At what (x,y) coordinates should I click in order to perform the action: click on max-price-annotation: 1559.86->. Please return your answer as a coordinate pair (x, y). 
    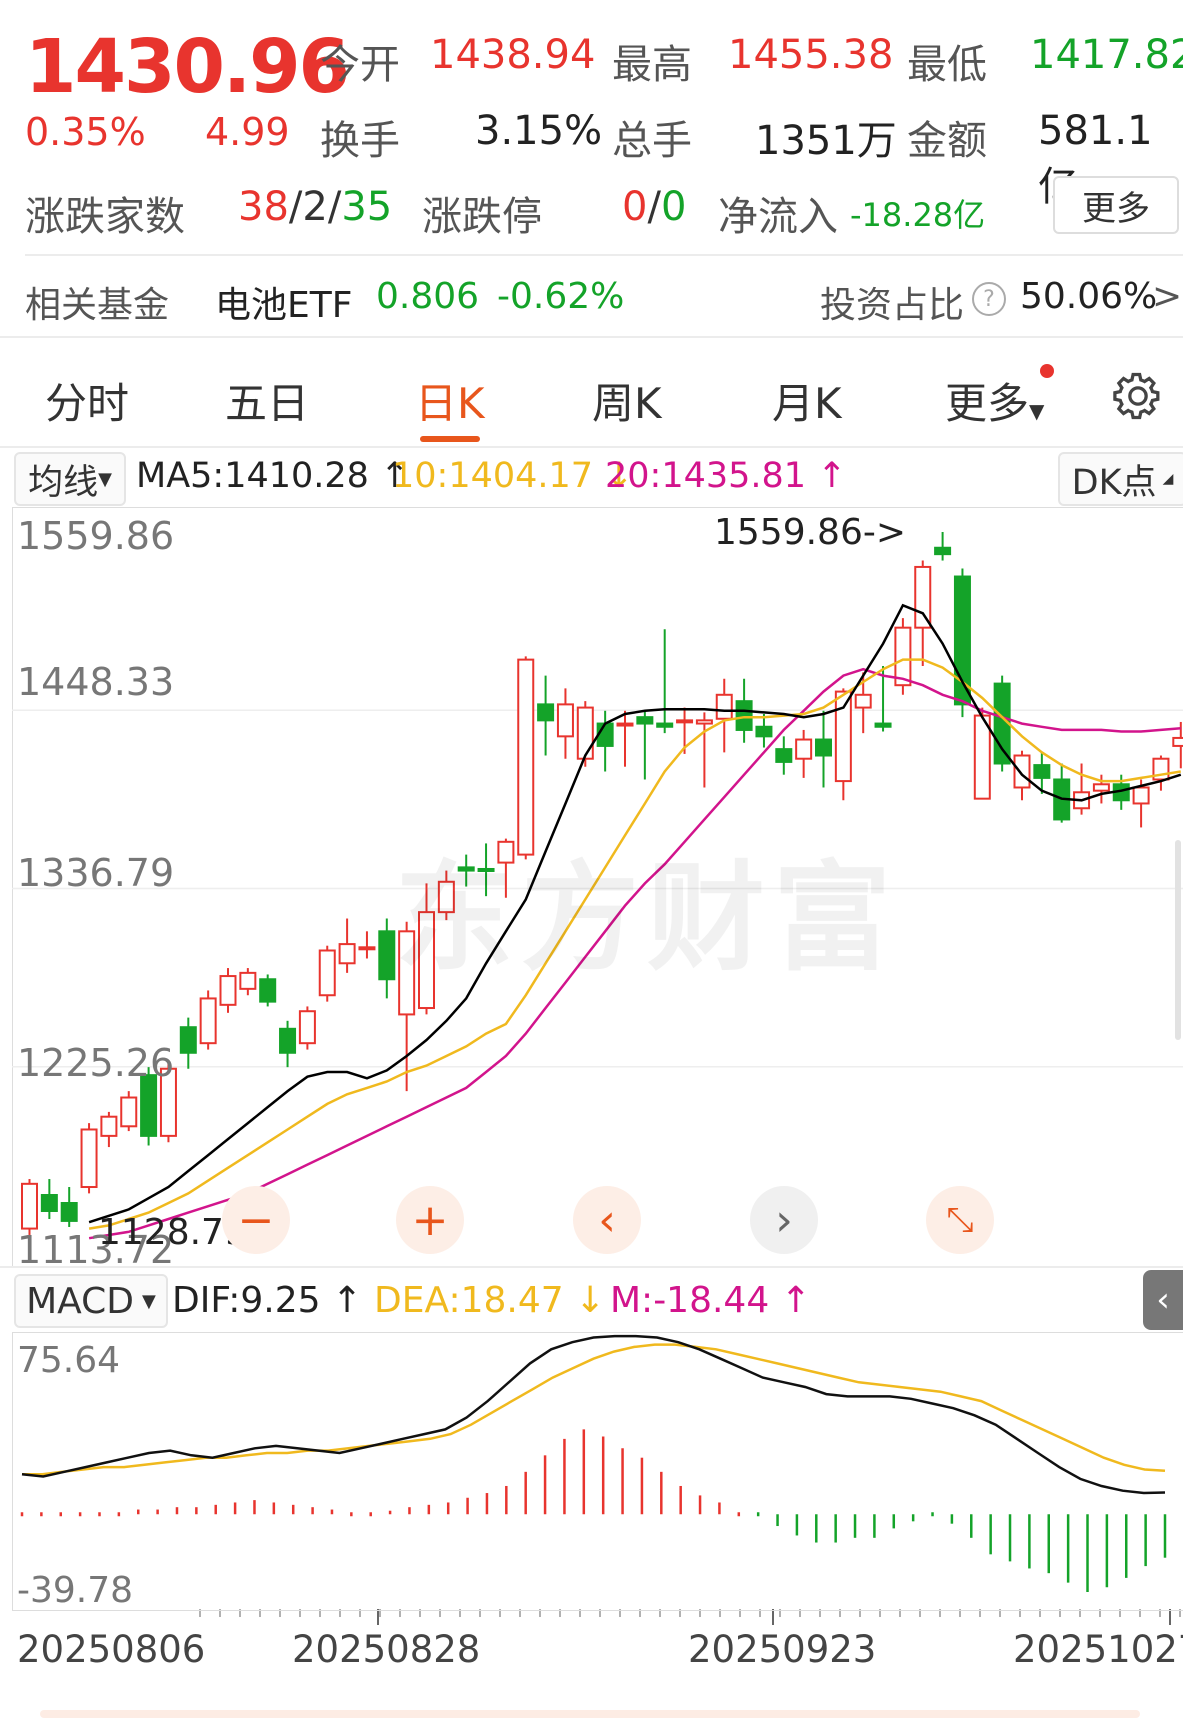
    Looking at the image, I should click on (810, 532).